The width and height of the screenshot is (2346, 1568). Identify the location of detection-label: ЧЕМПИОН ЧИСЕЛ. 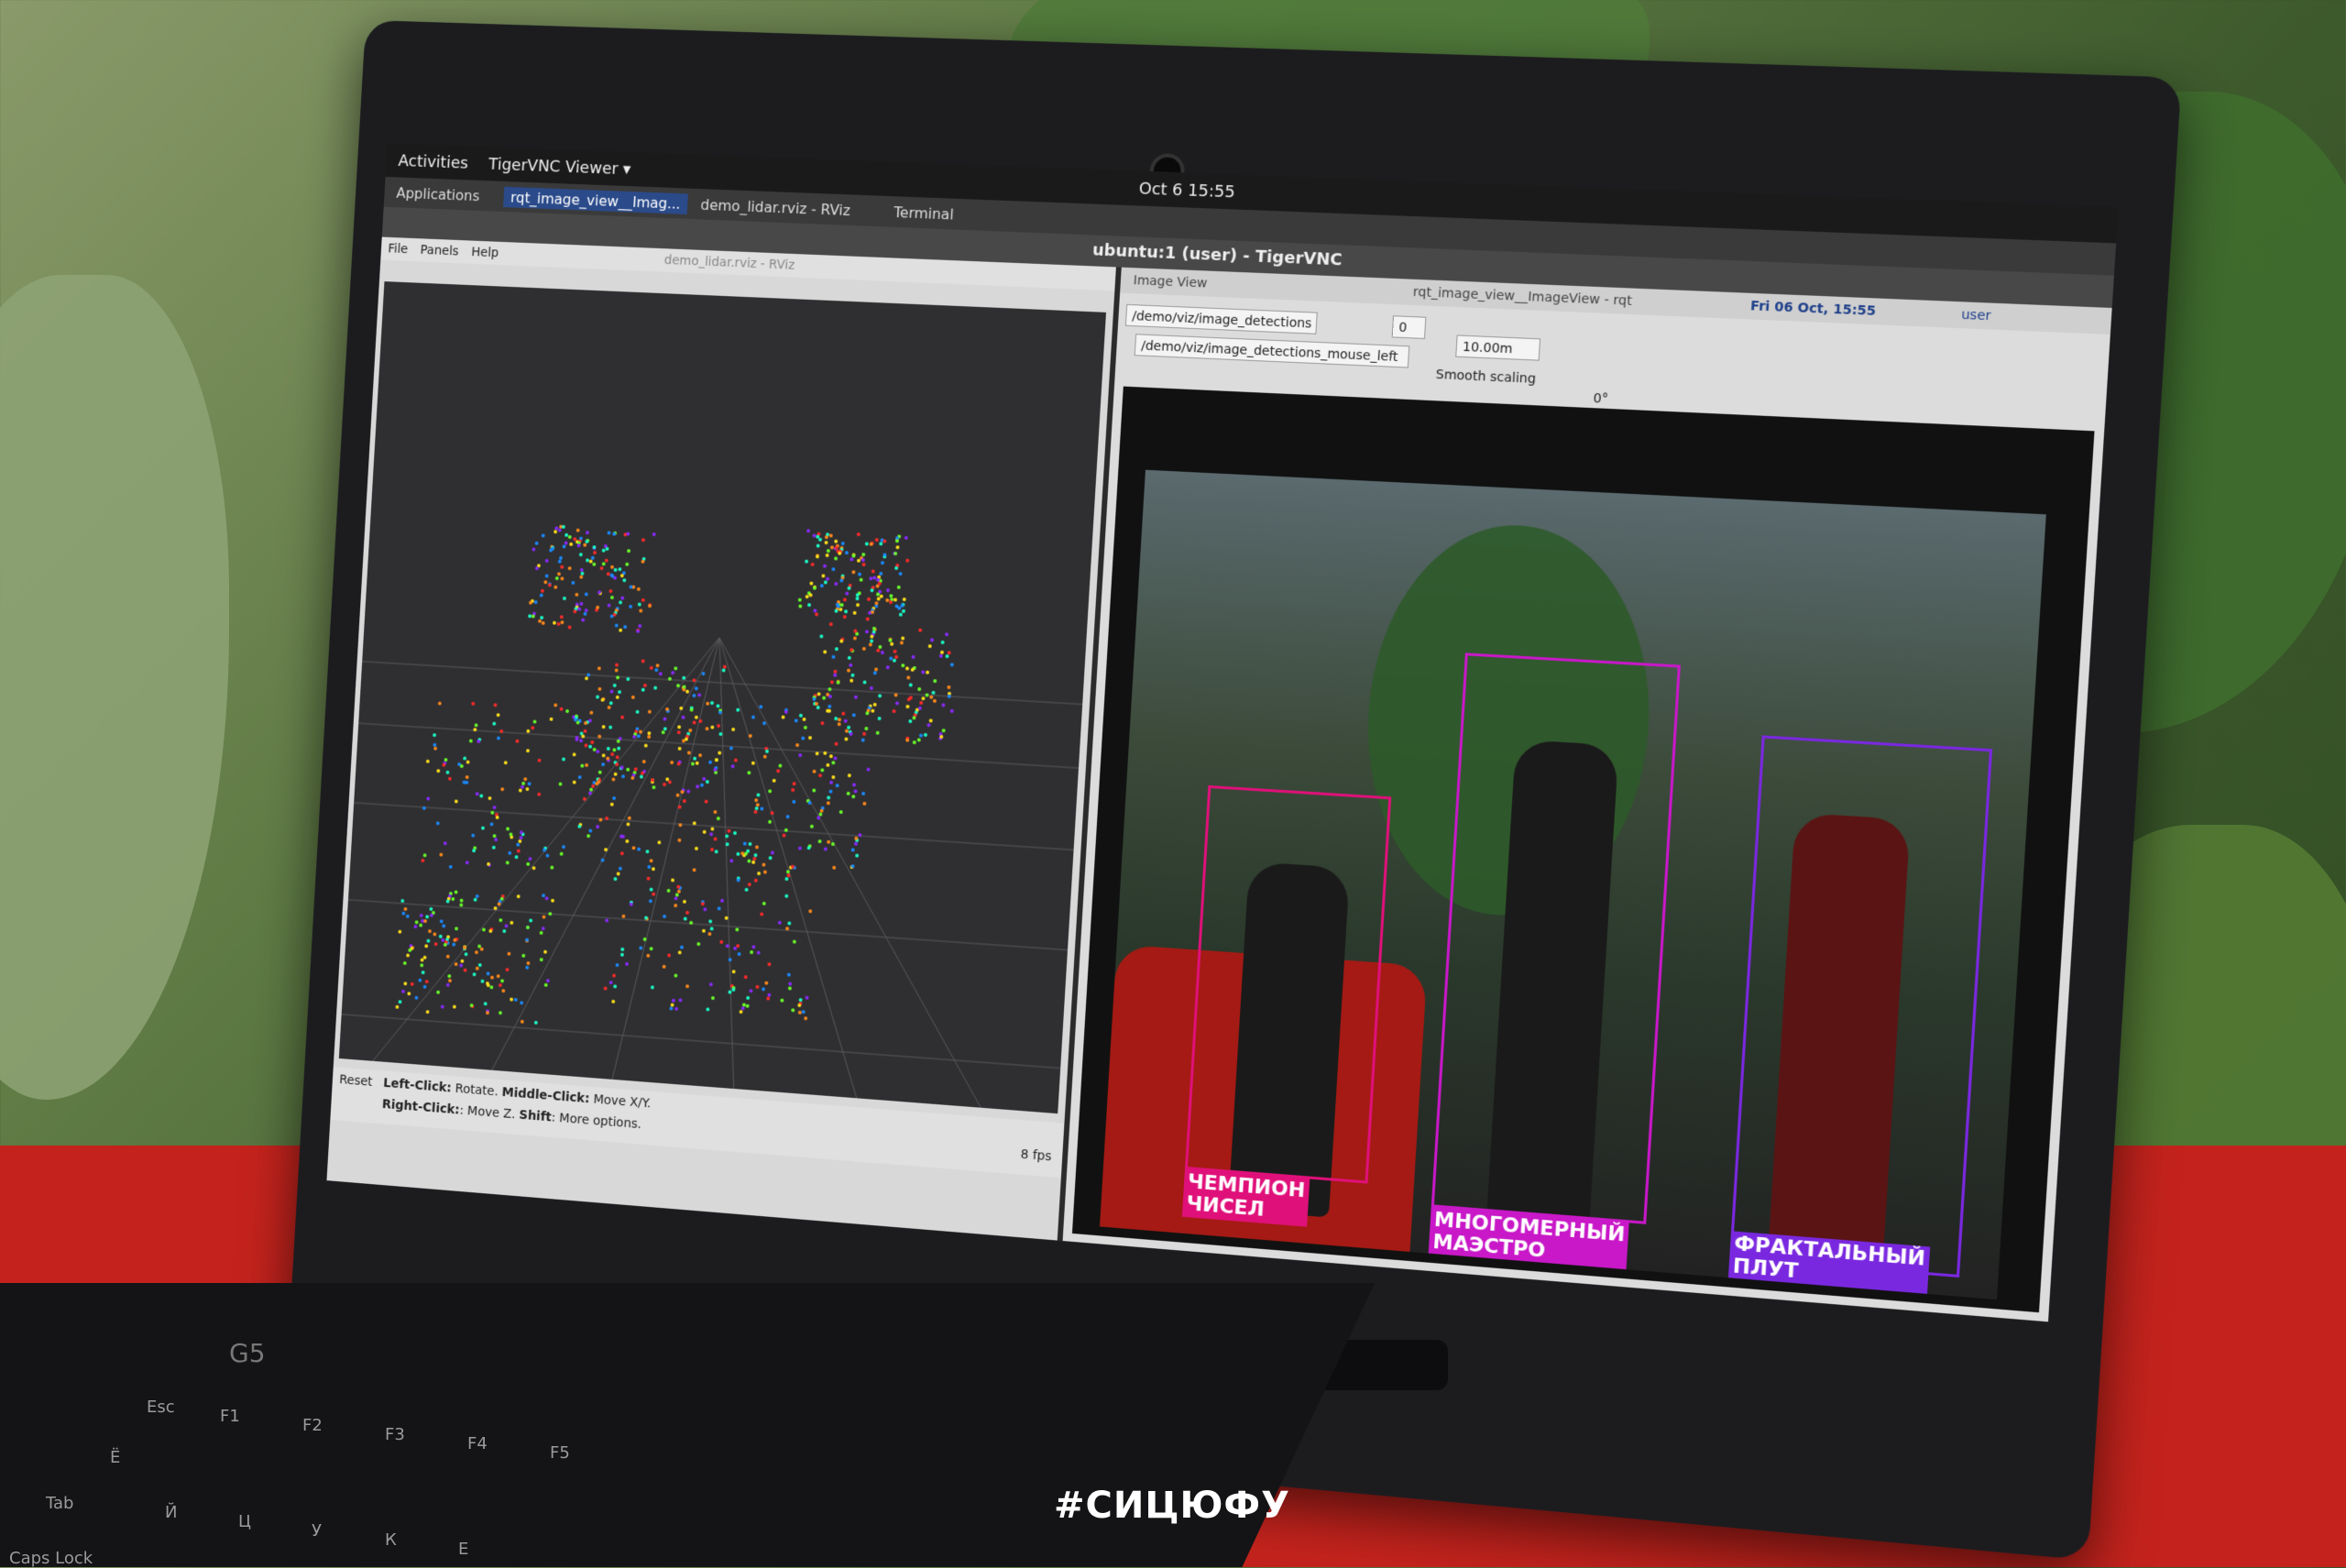
(1245, 1197).